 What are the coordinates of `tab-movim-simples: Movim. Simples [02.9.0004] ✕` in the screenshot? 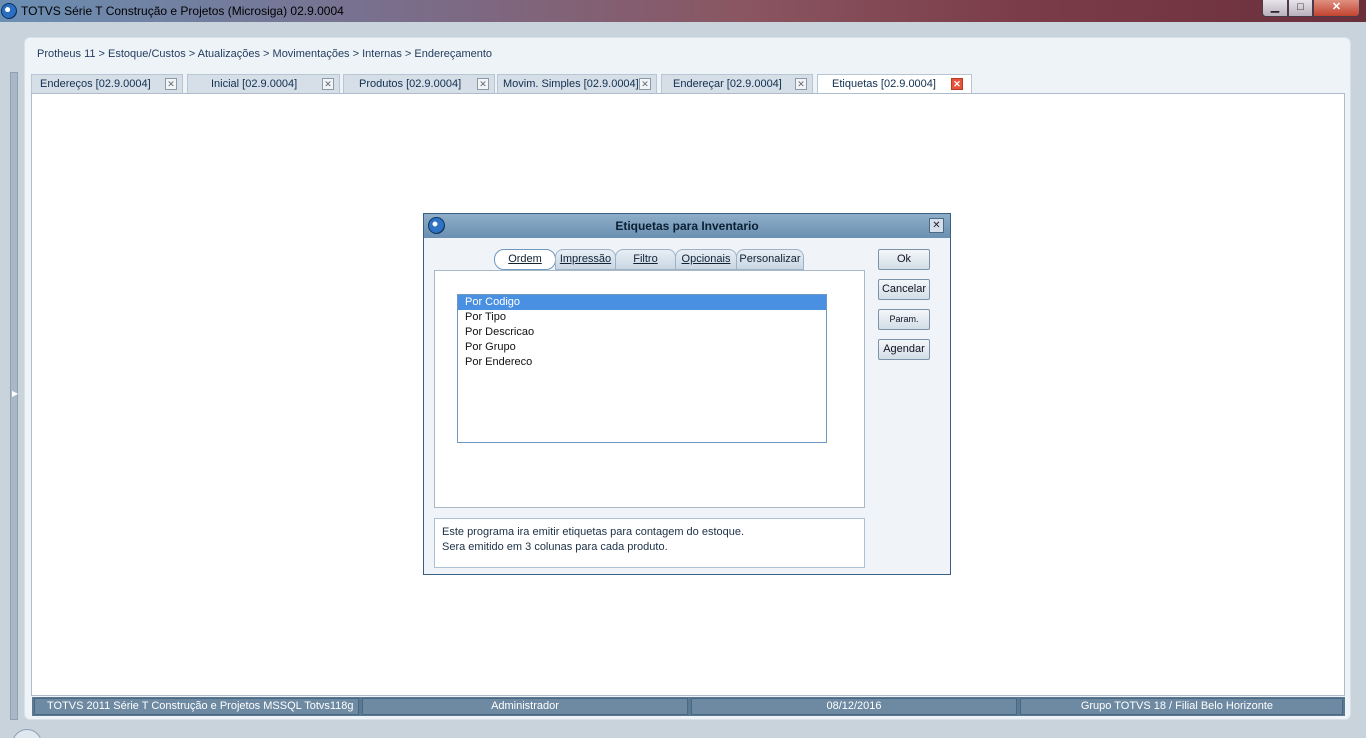 It's located at (577, 84).